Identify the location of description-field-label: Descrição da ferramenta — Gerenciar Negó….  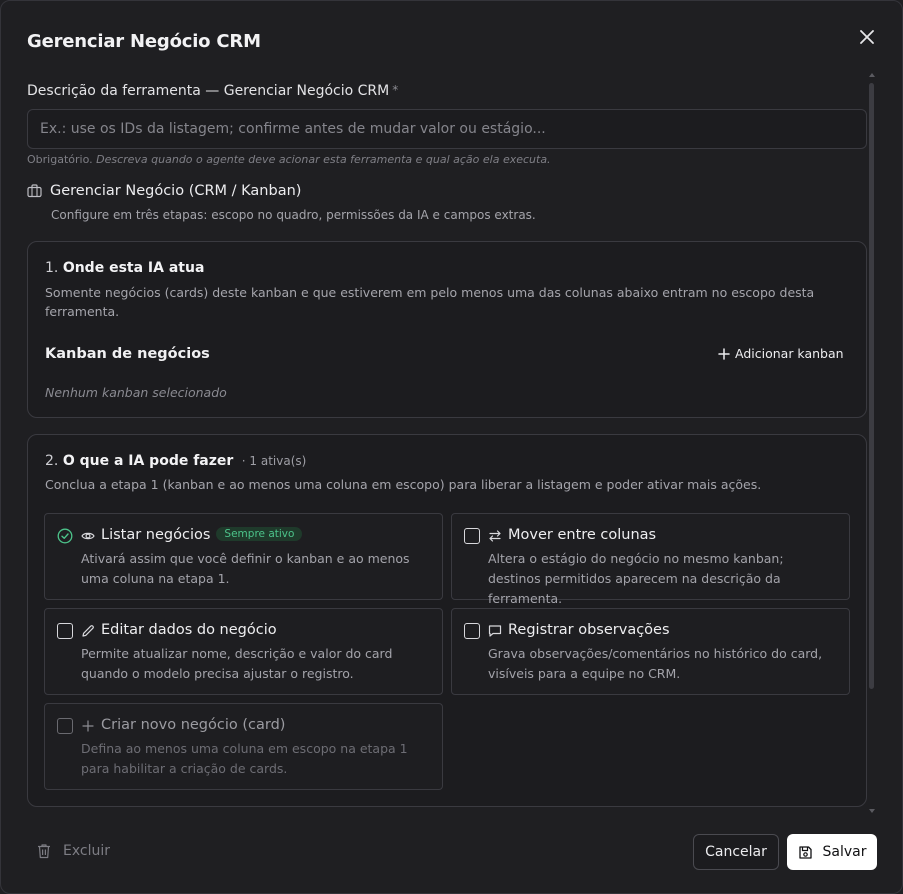
(212, 91).